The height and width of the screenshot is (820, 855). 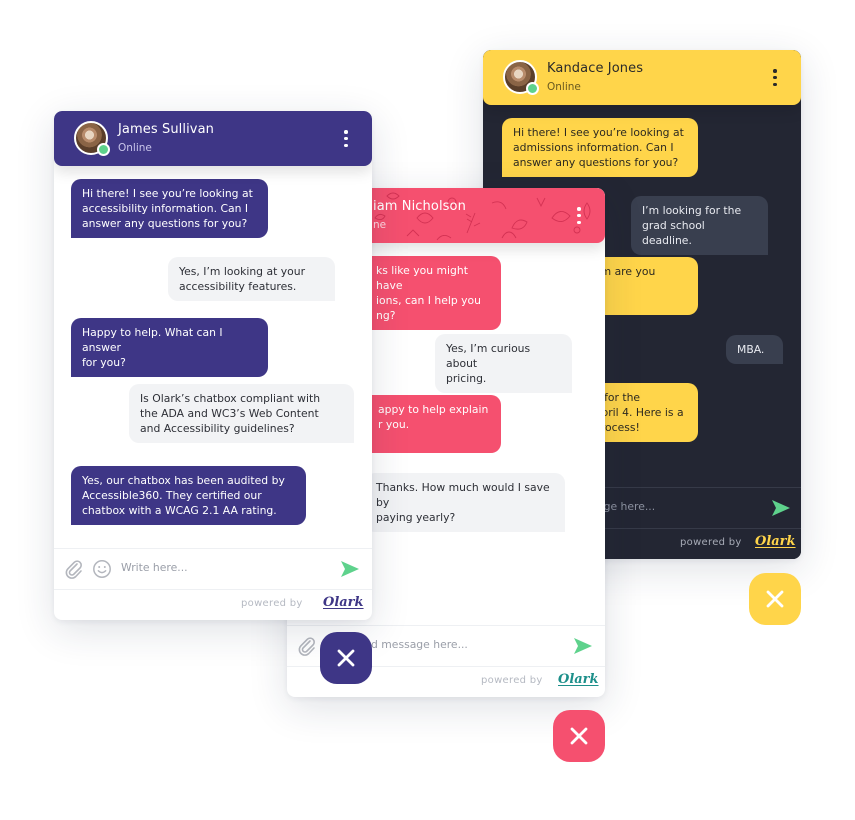 What do you see at coordinates (213, 138) in the screenshot?
I see `chat-header: James Sullivan Online` at bounding box center [213, 138].